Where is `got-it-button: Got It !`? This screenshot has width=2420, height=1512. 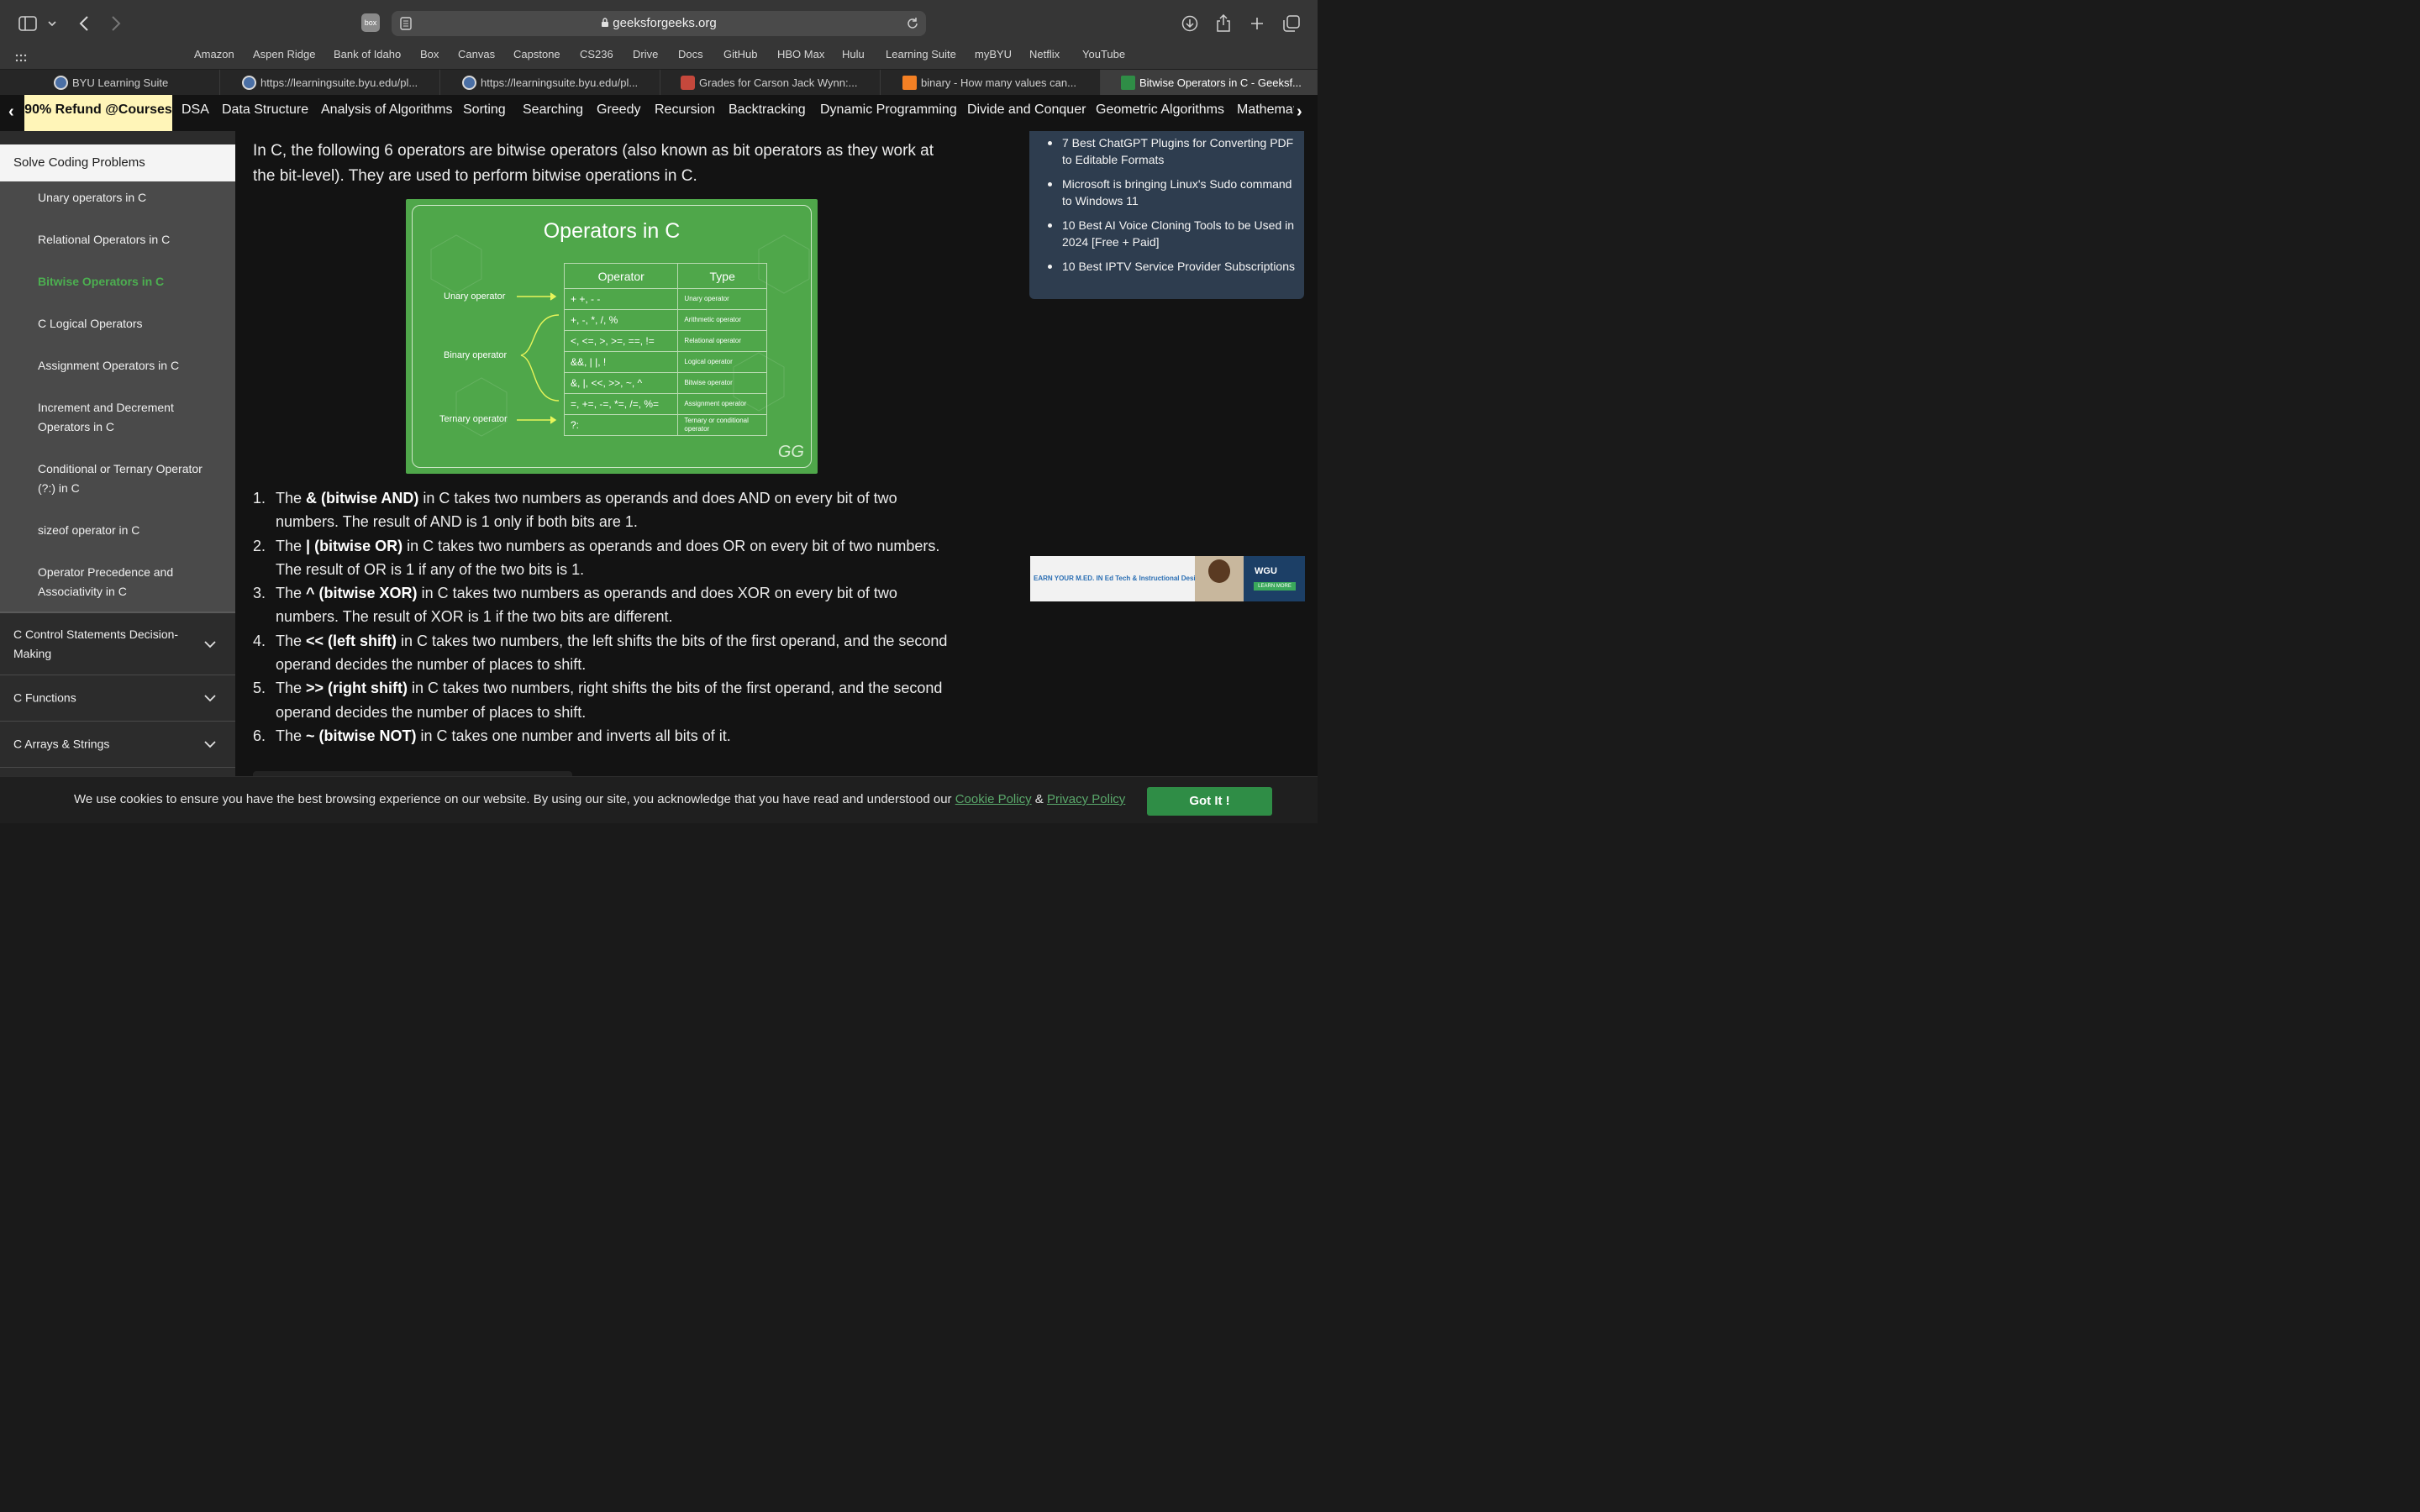
got-it-button: Got It ! is located at coordinates (1209, 801).